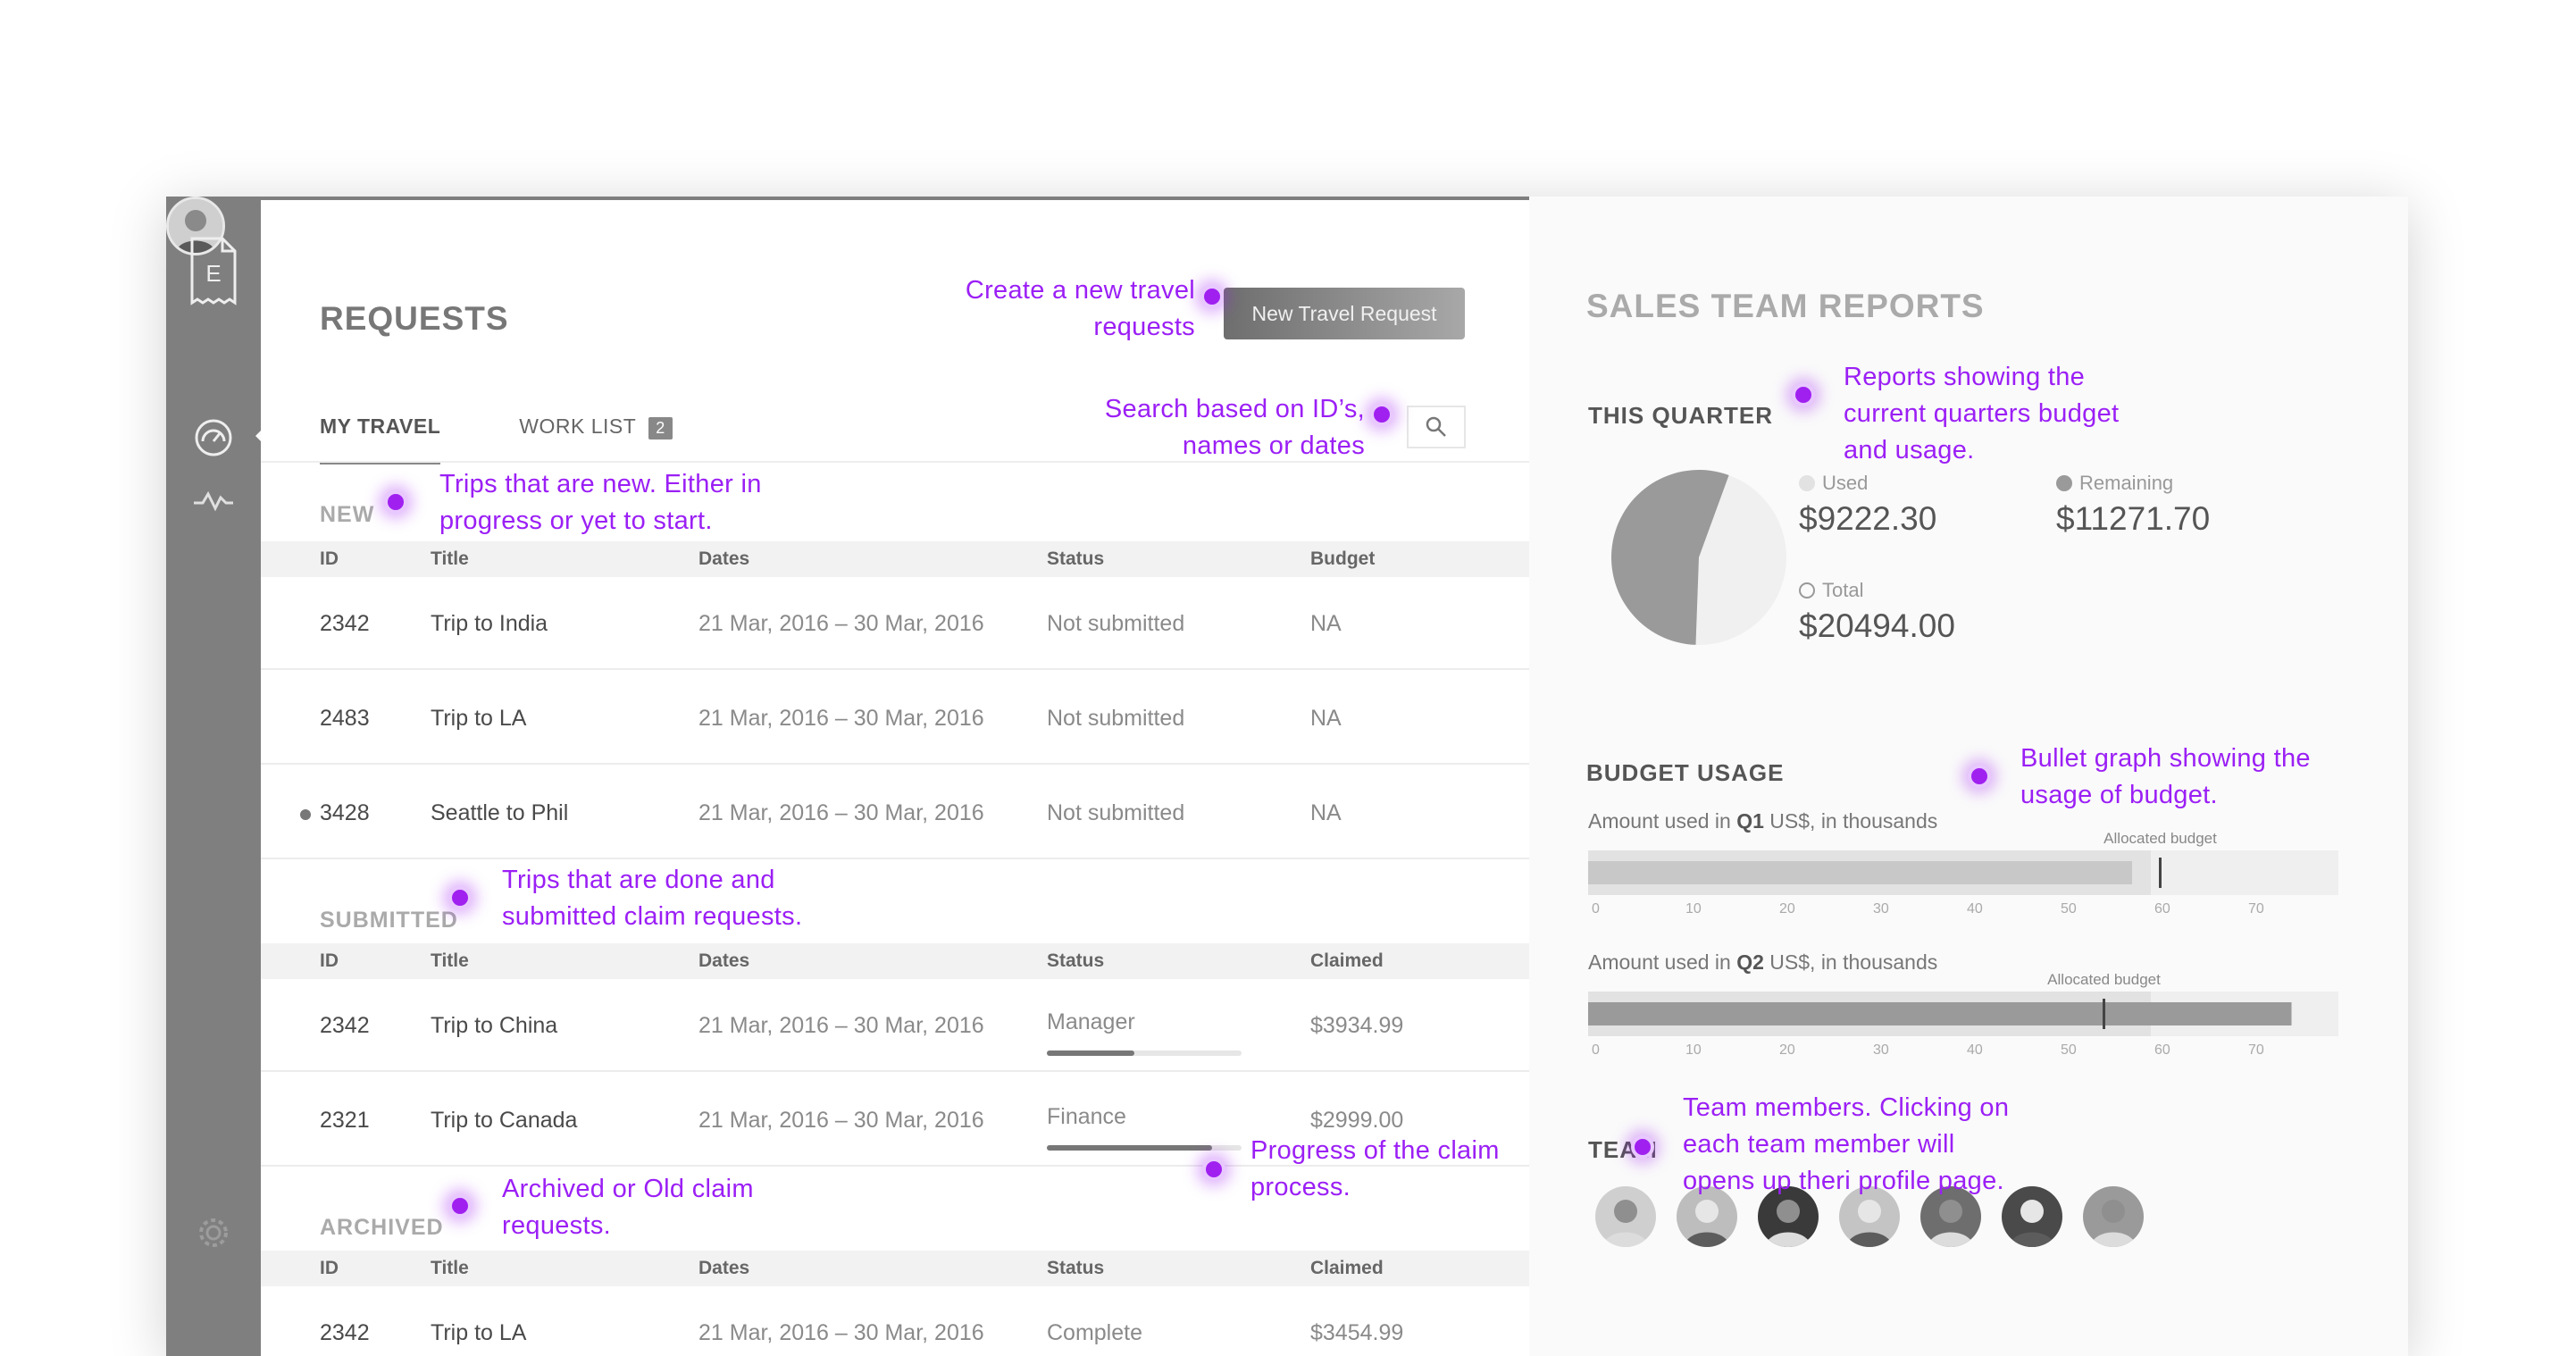  Describe the element at coordinates (1130, 1148) in the screenshot. I see `claim-progress-fill` at that location.